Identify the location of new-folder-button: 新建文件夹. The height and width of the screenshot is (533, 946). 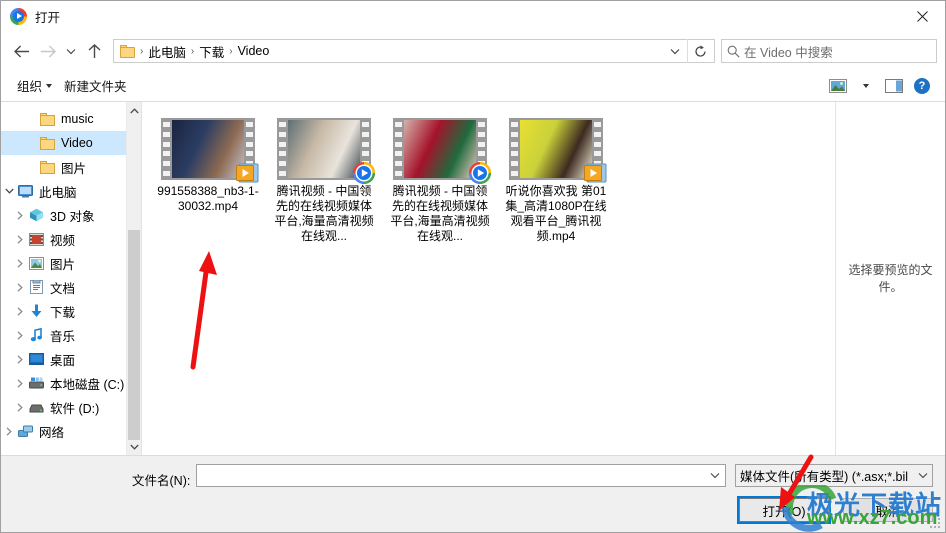
(95, 85).